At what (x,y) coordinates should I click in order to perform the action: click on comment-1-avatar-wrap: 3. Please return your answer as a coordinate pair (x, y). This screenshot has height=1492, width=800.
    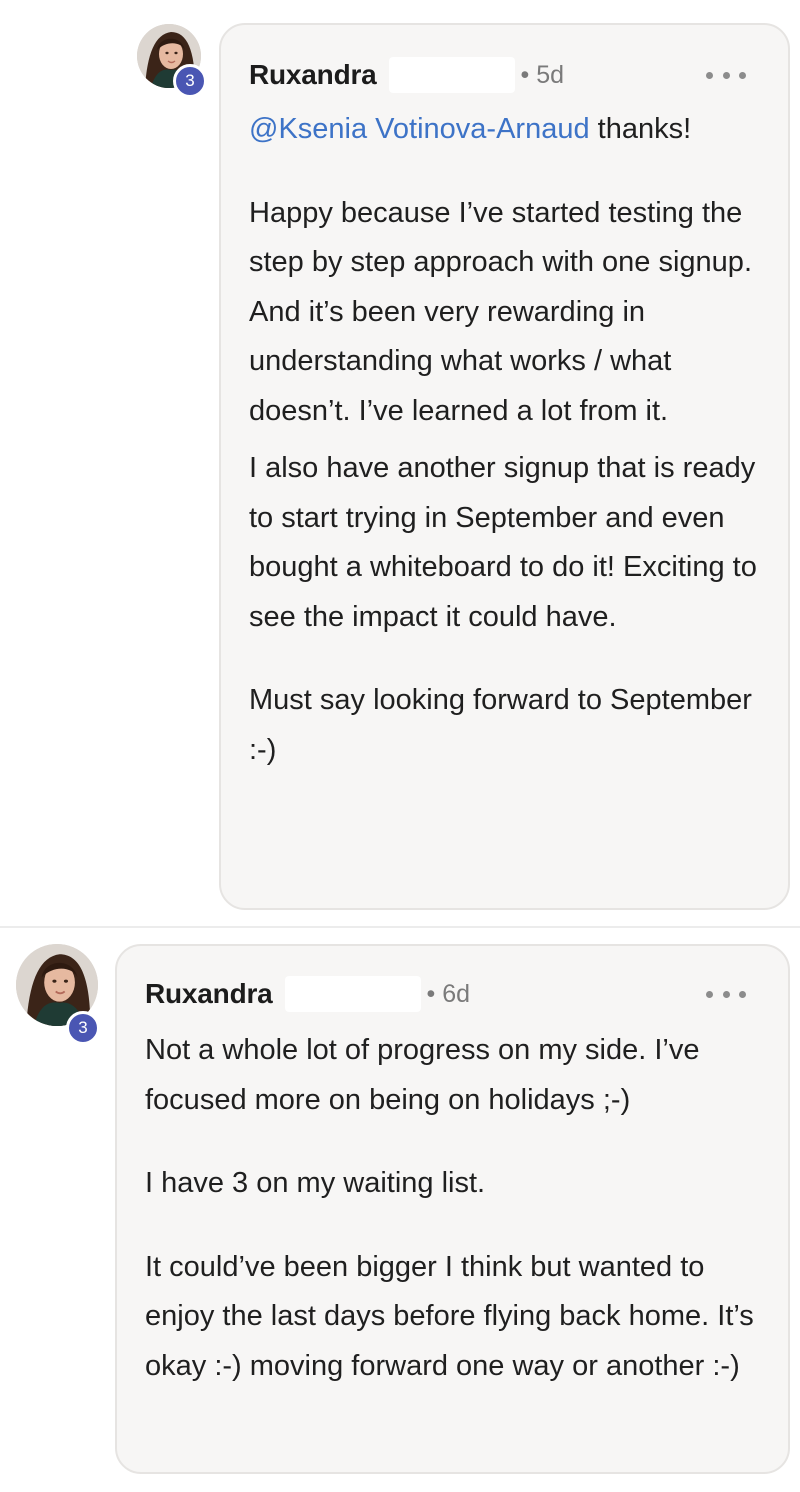
    Looking at the image, I should click on (177, 64).